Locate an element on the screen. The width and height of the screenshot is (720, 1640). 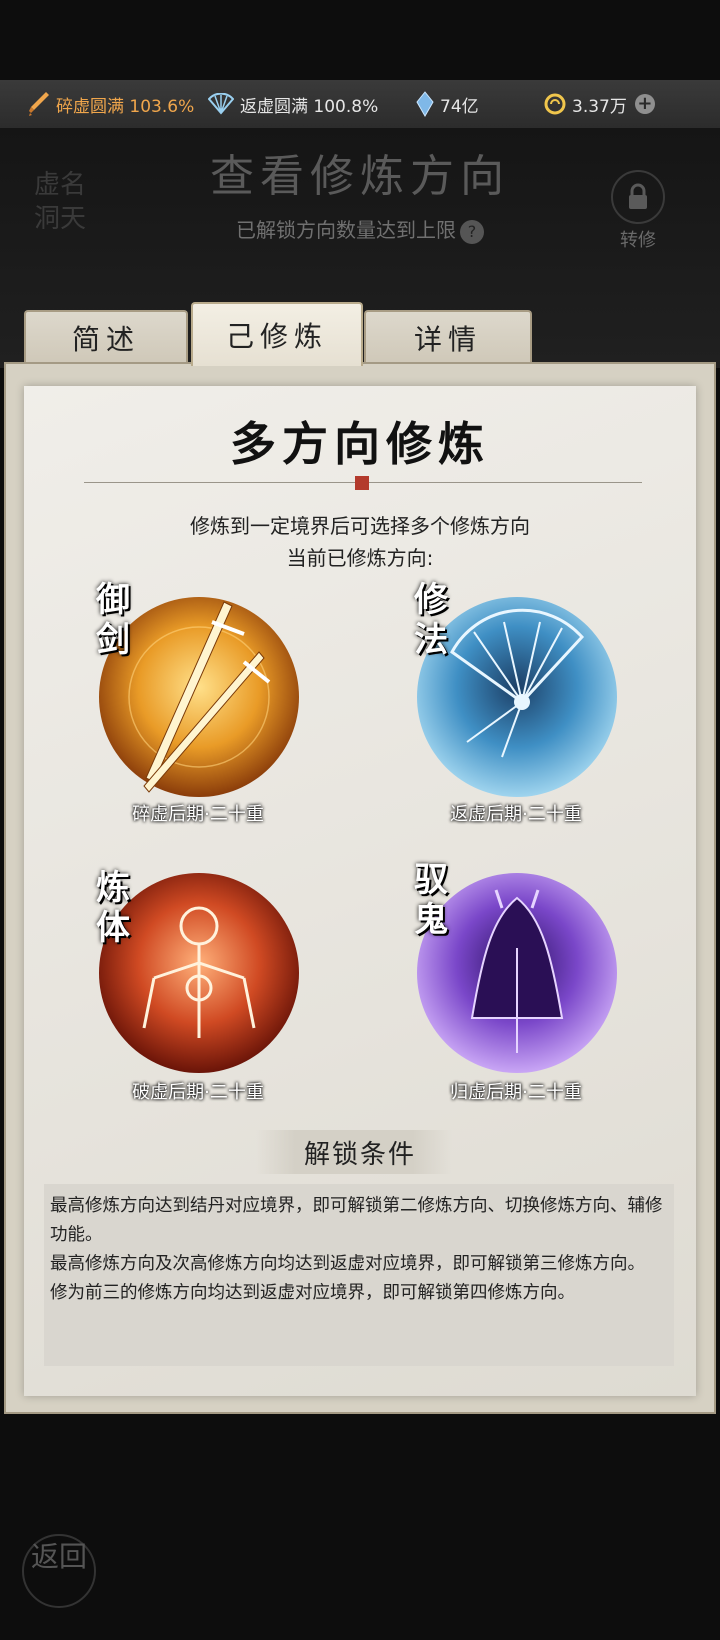
condition-line: 最高修炼方向及次高修炼方向均达到返虚对应境界，即可解锁第三修炼方向。 is located at coordinates (347, 1264).